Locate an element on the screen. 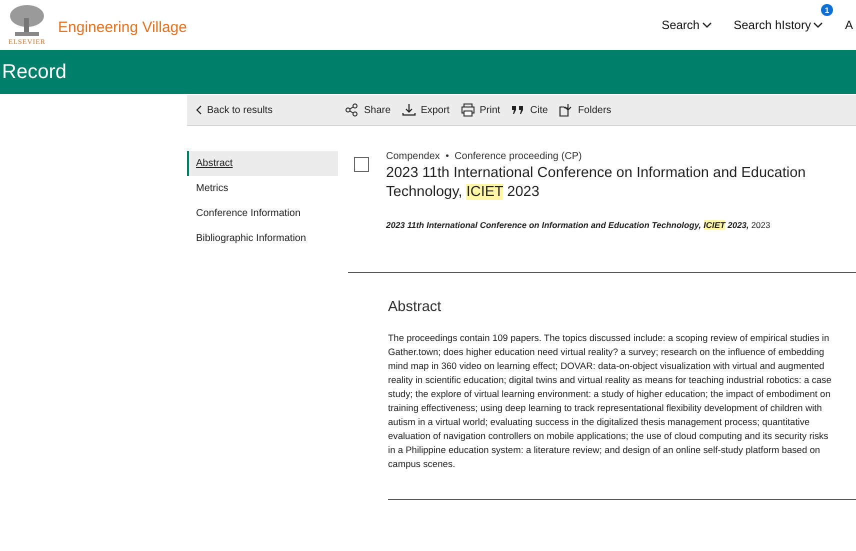  back-button: Back to results is located at coordinates (270, 110).